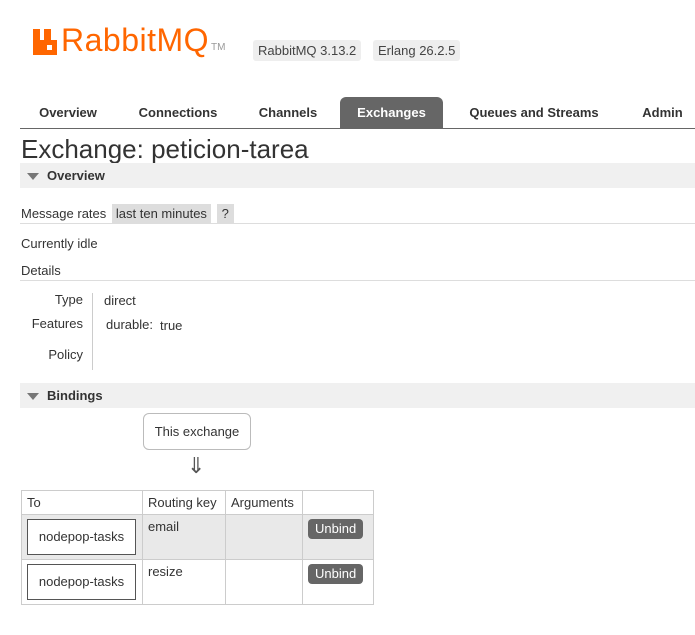 The image size is (695, 635). What do you see at coordinates (391, 112) in the screenshot?
I see `tab-exchanges: Exchanges` at bounding box center [391, 112].